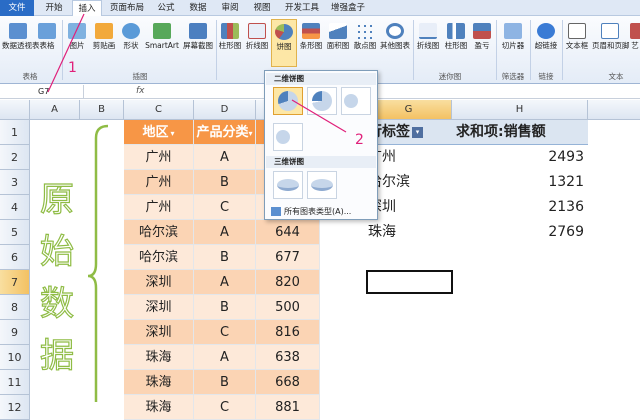  What do you see at coordinates (359, 140) in the screenshot?
I see `annotation-step-2: 2` at bounding box center [359, 140].